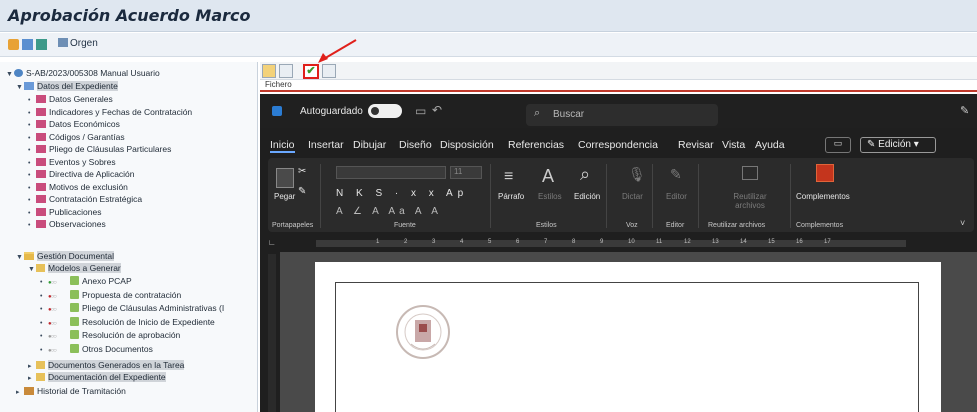  What do you see at coordinates (423, 332) in the screenshot?
I see `university-seal-icon` at bounding box center [423, 332].